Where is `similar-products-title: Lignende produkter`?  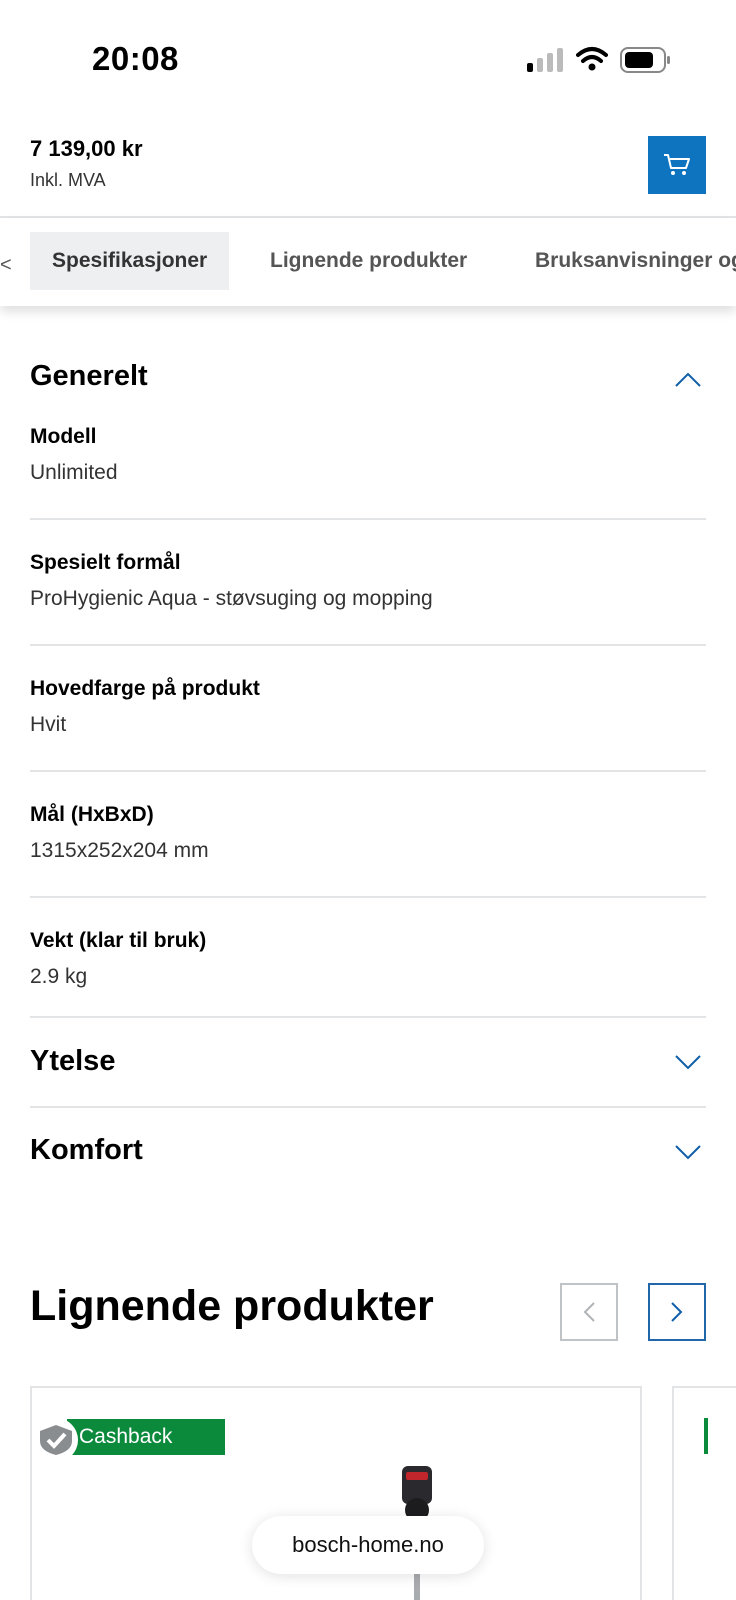
similar-products-title: Lignende produkter is located at coordinates (232, 1306).